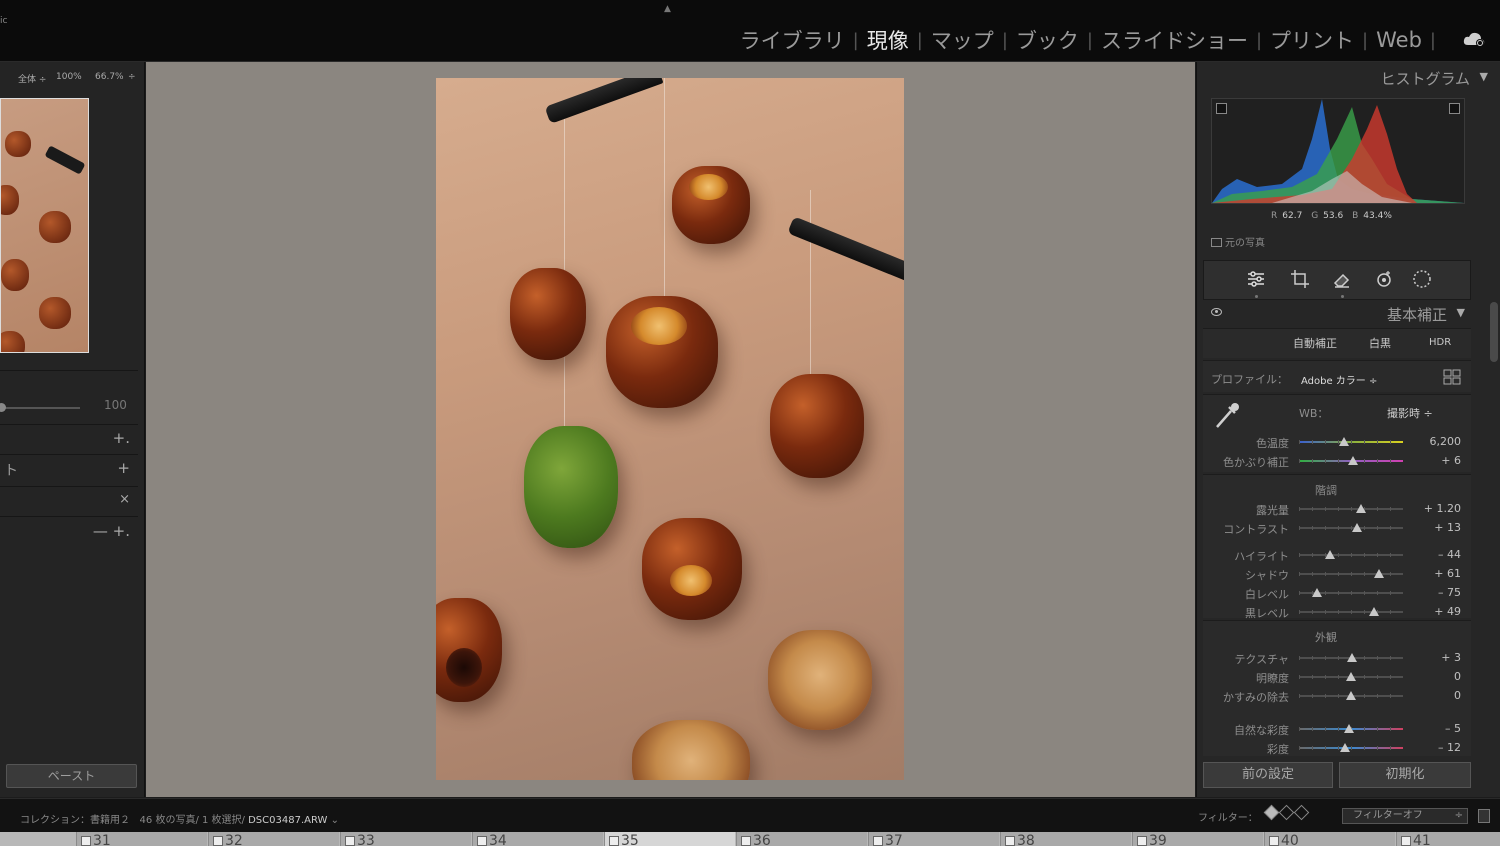  Describe the element at coordinates (69, 468) in the screenshot. I see `left-section-snapshots: ト +` at that location.